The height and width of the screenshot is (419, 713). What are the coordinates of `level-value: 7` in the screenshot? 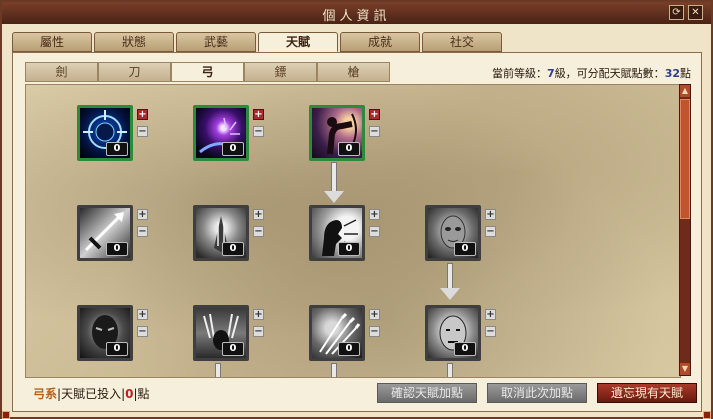 It's located at (551, 73).